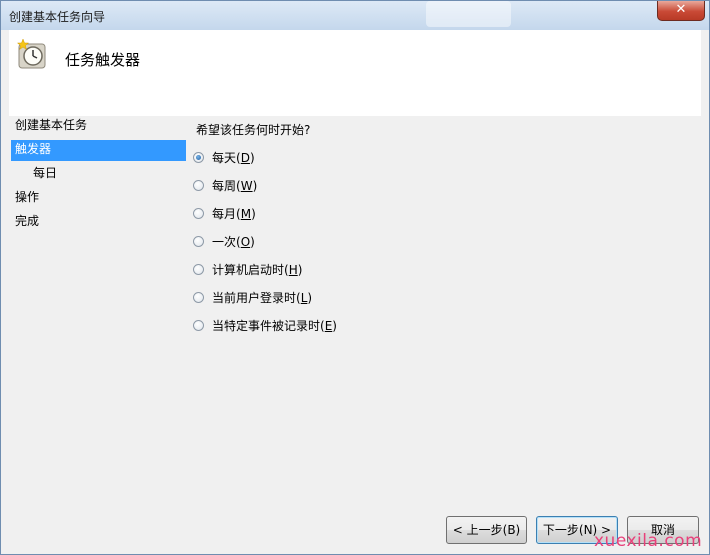 This screenshot has height=555, width=710. What do you see at coordinates (253, 130) in the screenshot?
I see `trigger-question: 希望该任务何时开始?` at bounding box center [253, 130].